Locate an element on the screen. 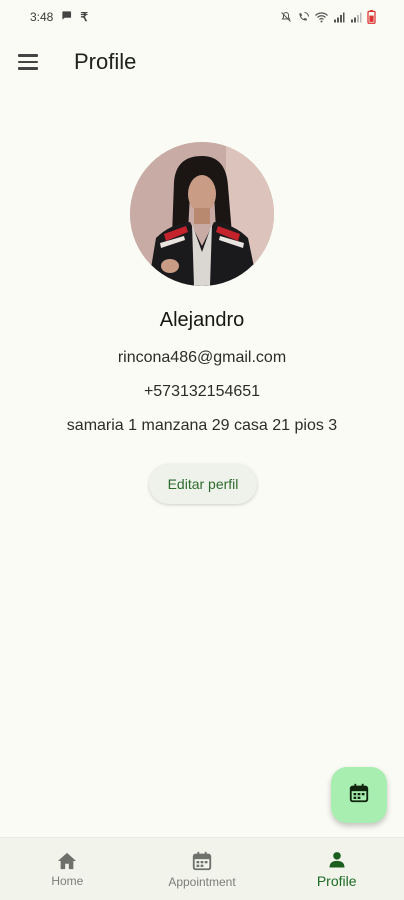 The width and height of the screenshot is (404, 900). menu-icon is located at coordinates (30, 62).